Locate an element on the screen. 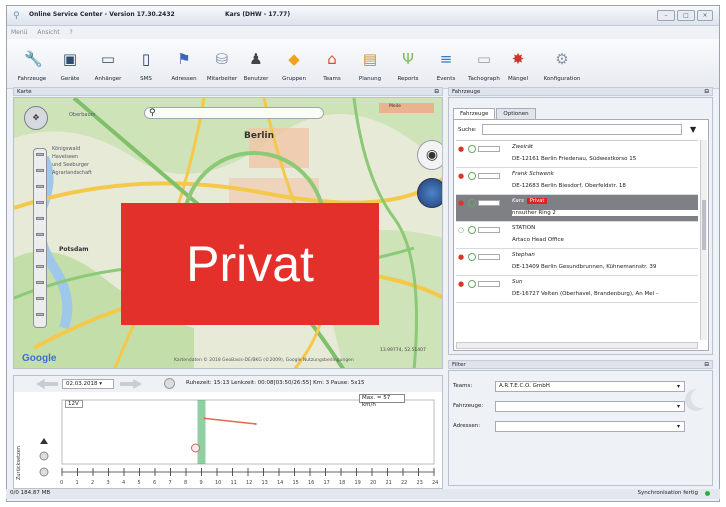 The height and width of the screenshot is (507, 726). zoom-slider is located at coordinates (40, 238).